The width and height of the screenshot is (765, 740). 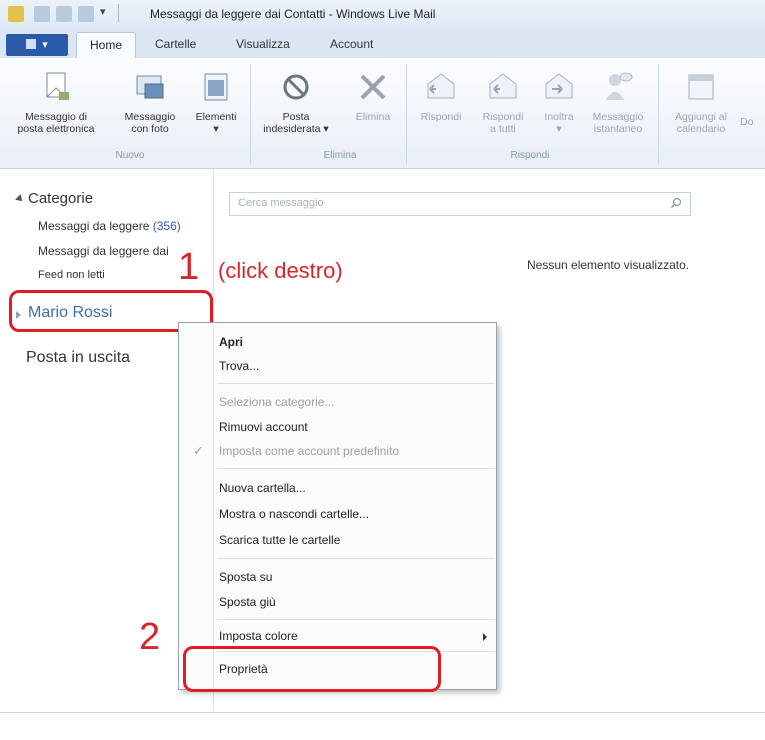 I want to click on reply-label: Rispondi, so click(x=441, y=117).